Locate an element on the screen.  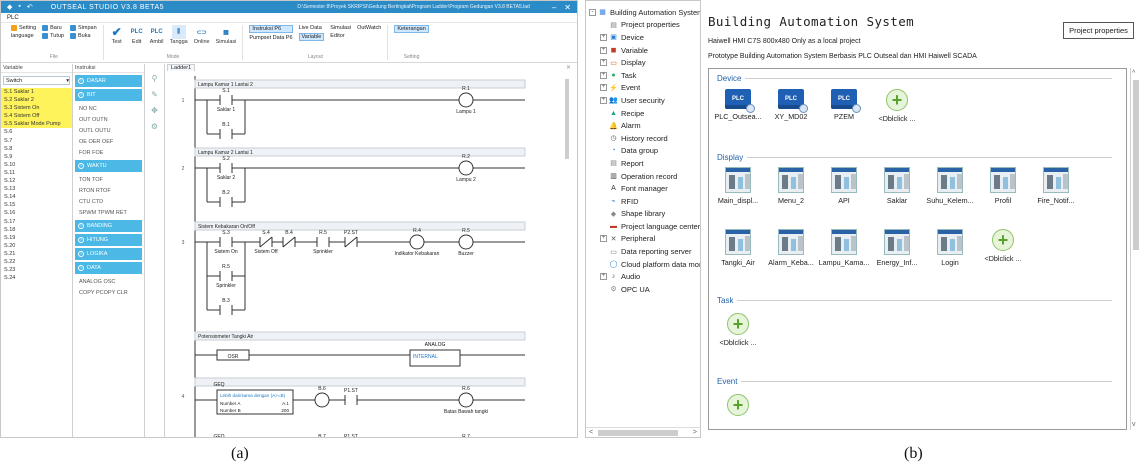
instruction-item: RTON RTOF is located at coordinates (108, 190).